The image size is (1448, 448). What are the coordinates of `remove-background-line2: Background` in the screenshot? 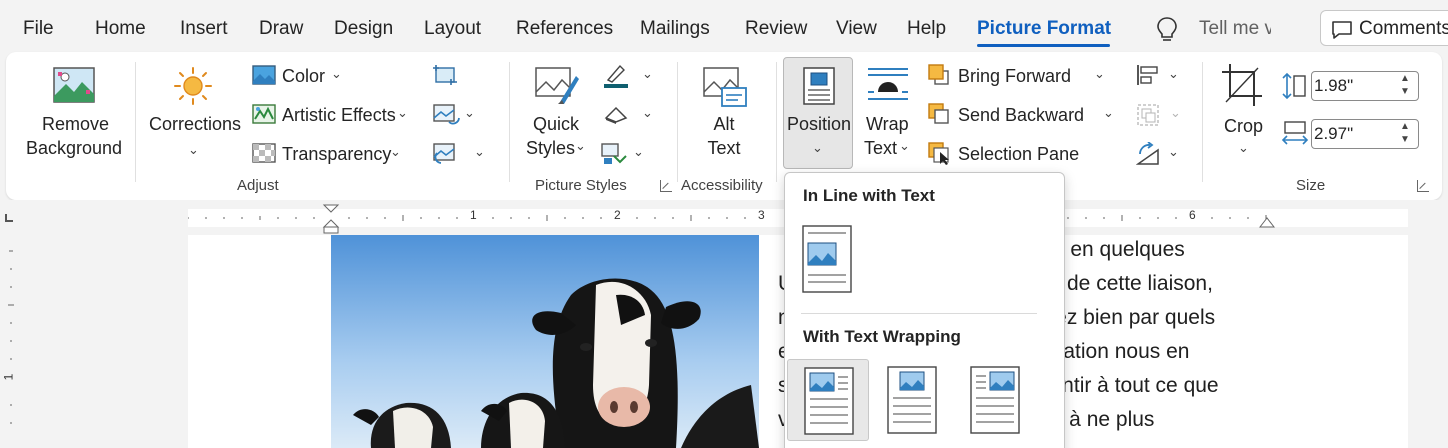 It's located at (74, 148).